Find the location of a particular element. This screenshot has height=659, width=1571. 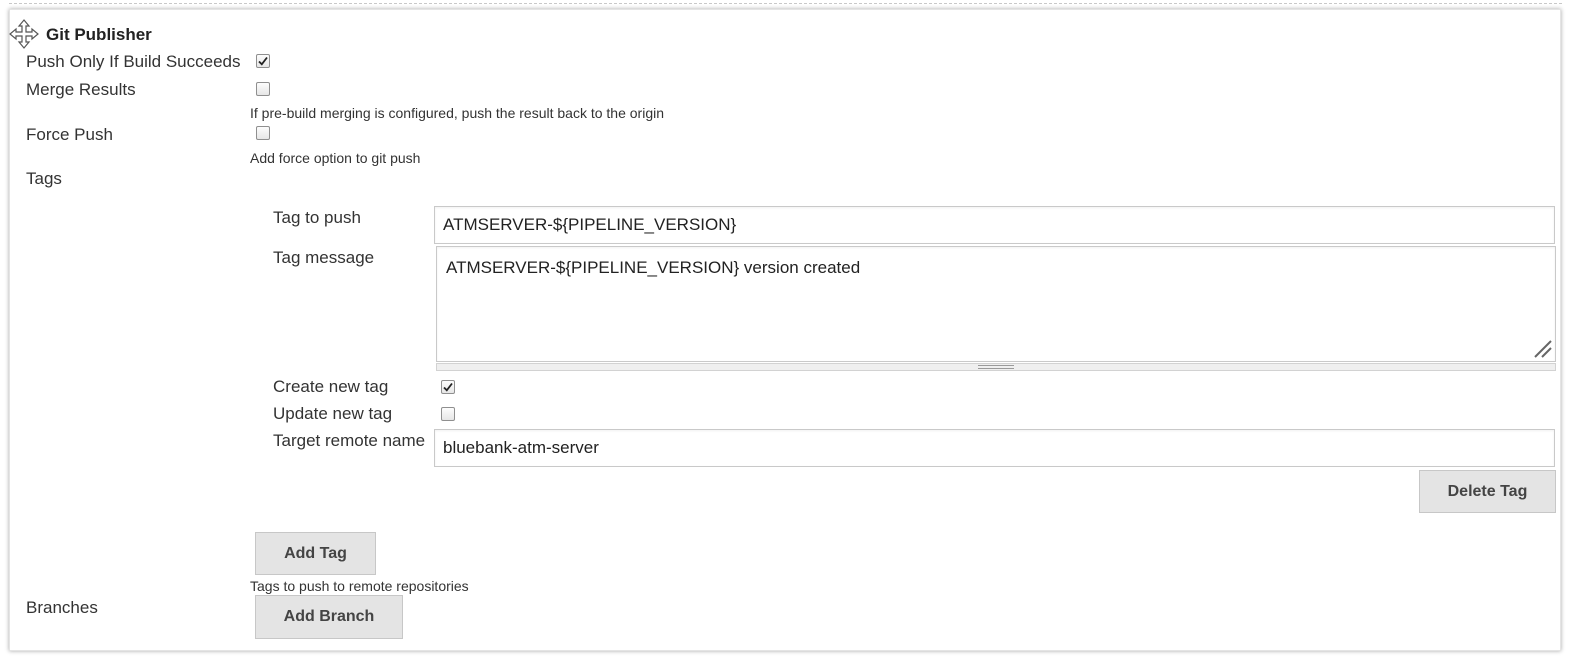

target-remote-name-input: bluebank-atm-server is located at coordinates (994, 448).